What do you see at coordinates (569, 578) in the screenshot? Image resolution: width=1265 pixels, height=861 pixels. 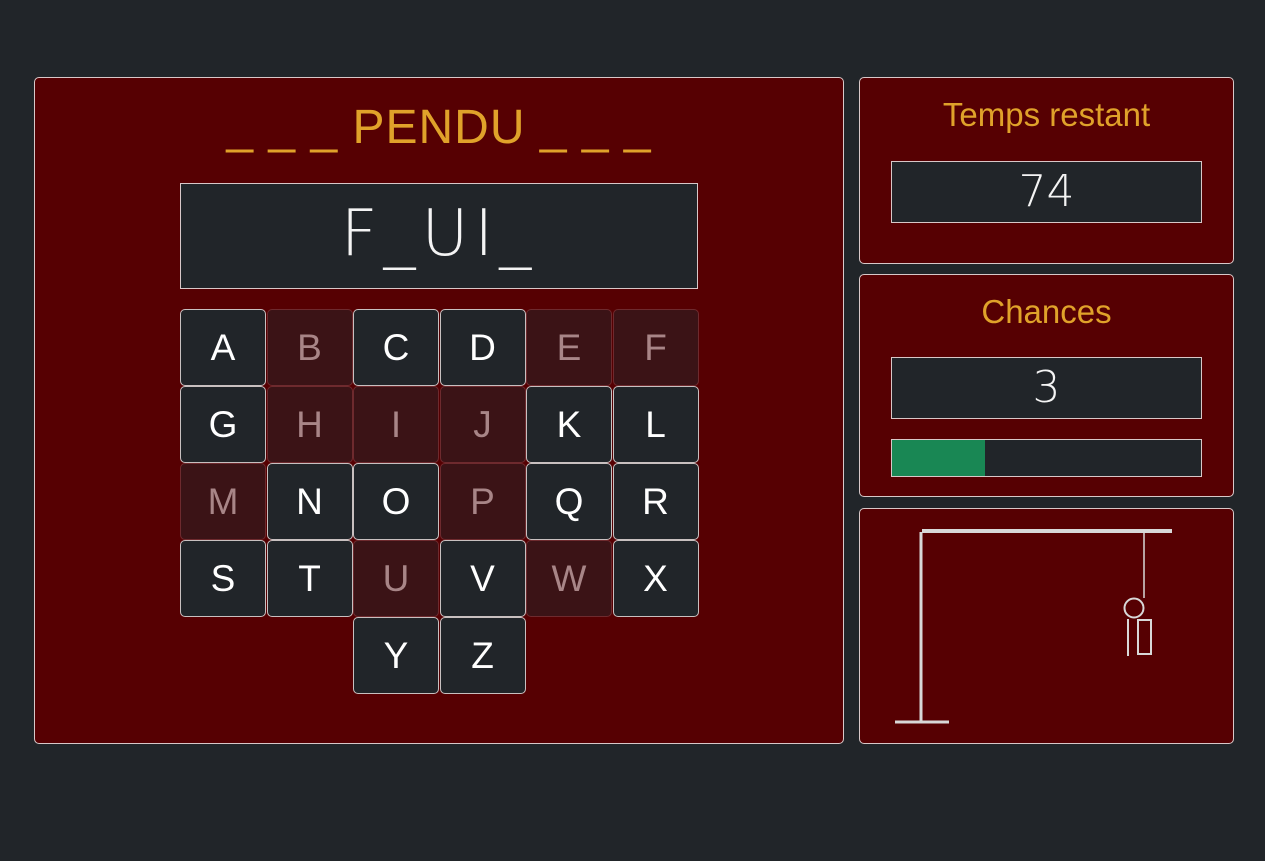 I see `key-w: W` at bounding box center [569, 578].